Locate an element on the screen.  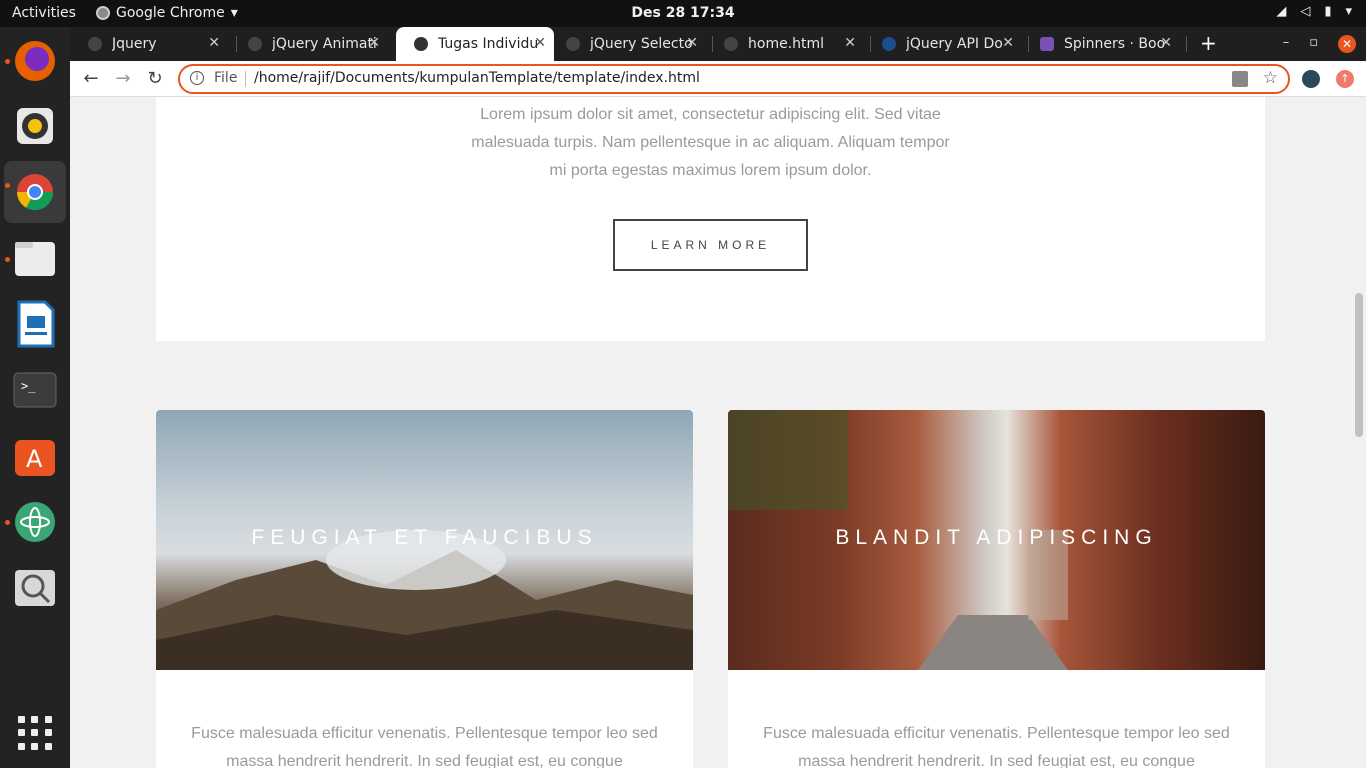
store-icon: A is located at coordinates (35, 458).